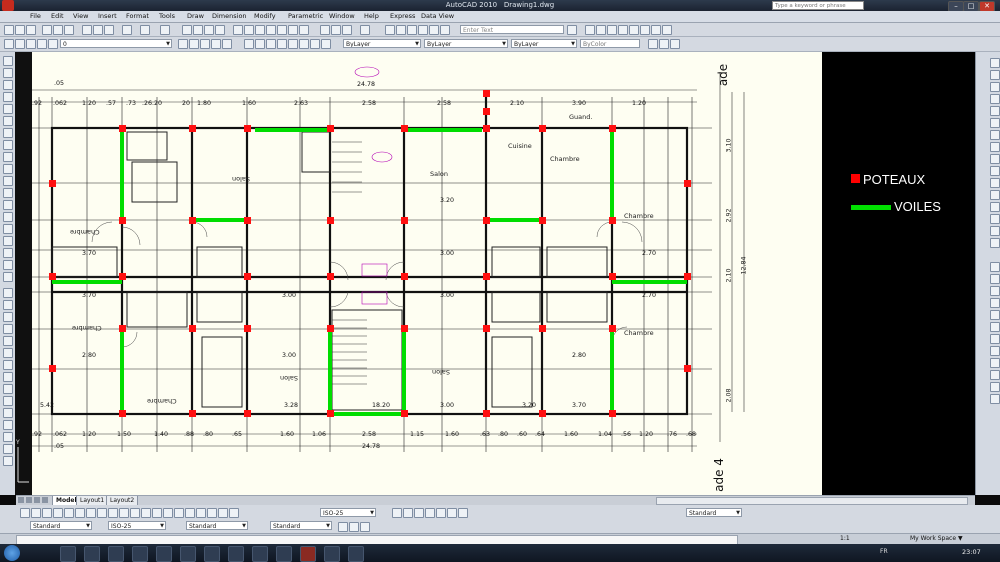 The image size is (1000, 562). I want to click on mleader-icon, so click(343, 527).